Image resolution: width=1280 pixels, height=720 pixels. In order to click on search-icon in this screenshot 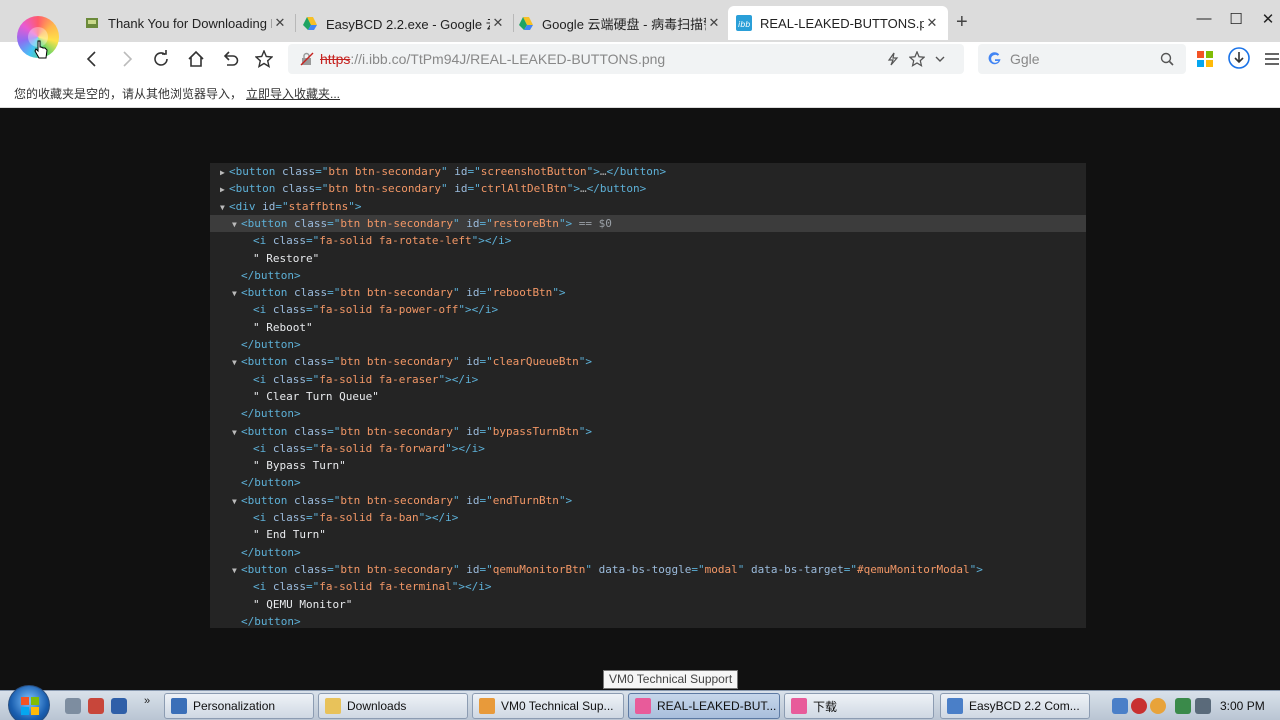, I will do `click(1167, 59)`.